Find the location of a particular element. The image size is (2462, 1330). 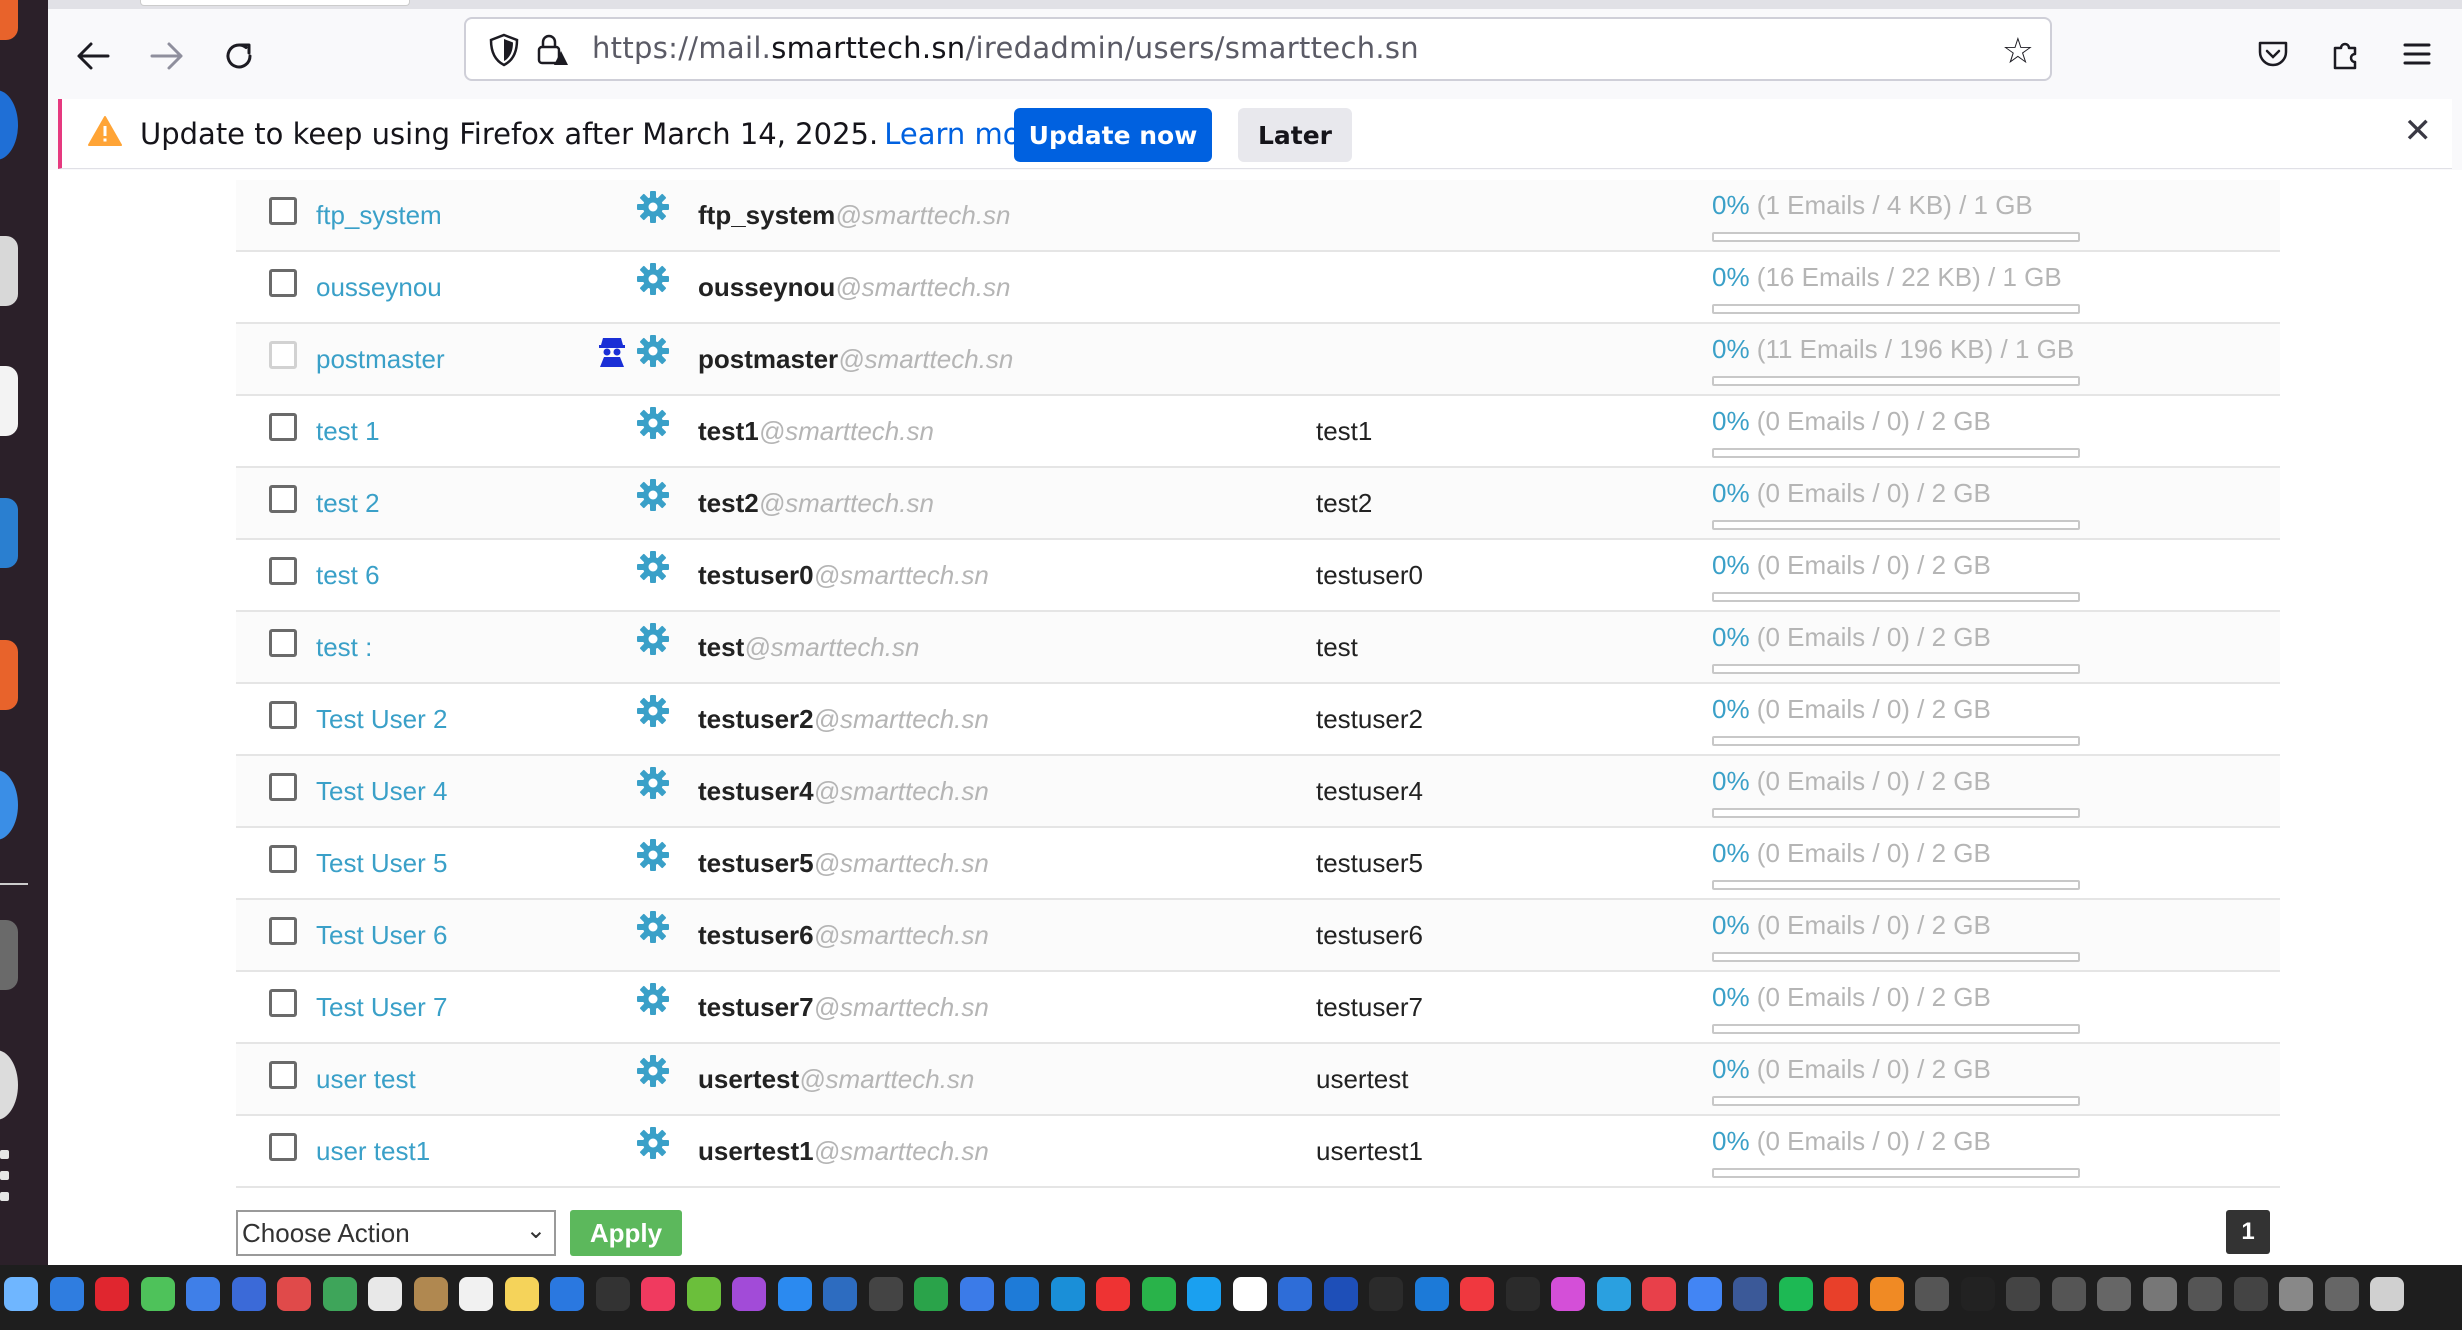

user-display-name-link: ousseynou is located at coordinates (379, 287).